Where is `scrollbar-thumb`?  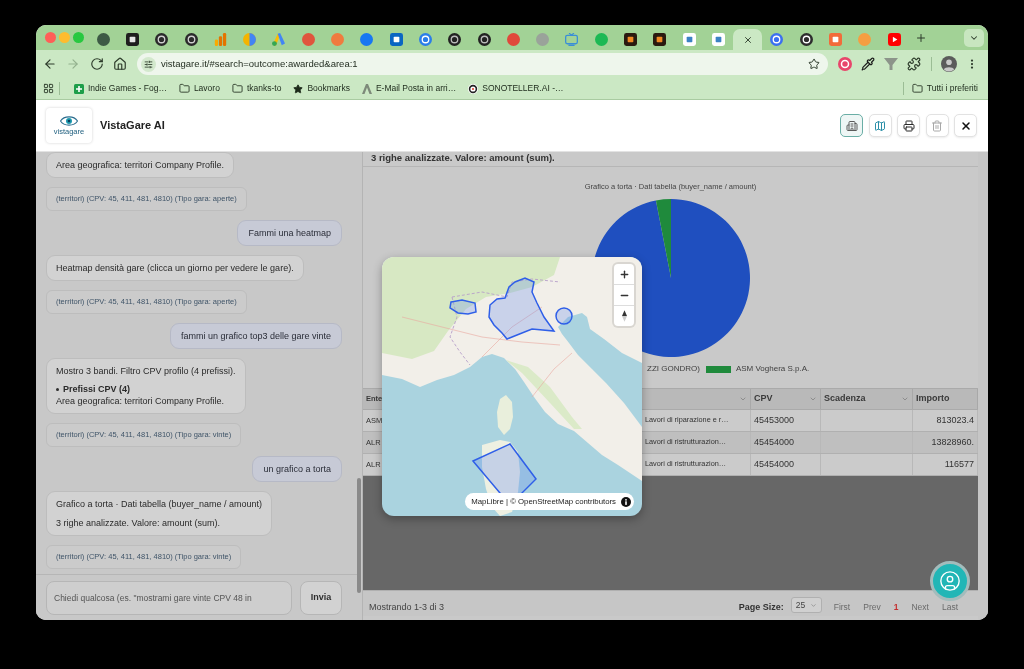
scrollbar-thumb is located at coordinates (359, 535).